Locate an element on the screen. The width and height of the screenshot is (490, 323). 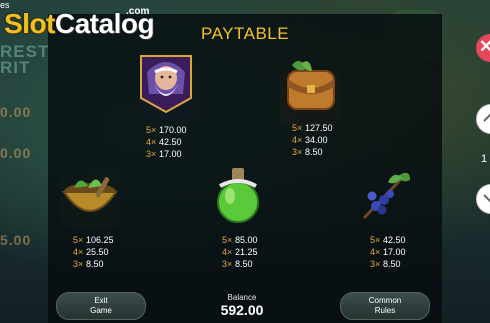
background-value-text: 5.00 is located at coordinates (16, 240).